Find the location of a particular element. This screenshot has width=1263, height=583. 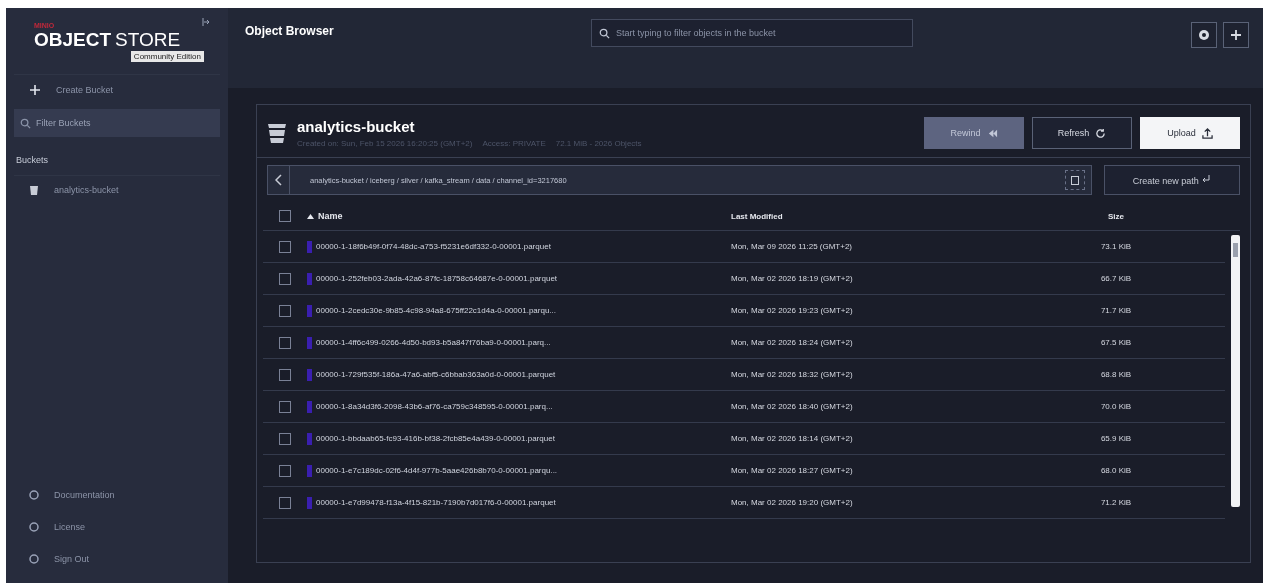

add-button is located at coordinates (1236, 35).